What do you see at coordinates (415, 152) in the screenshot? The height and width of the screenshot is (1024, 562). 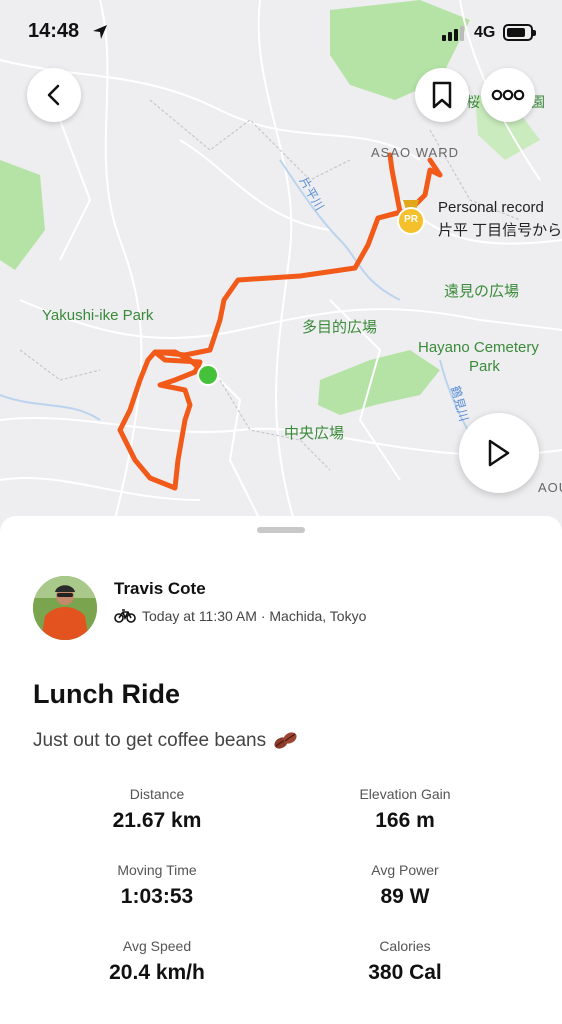 I see `map-label-asao-ward: ASAO WARD` at bounding box center [415, 152].